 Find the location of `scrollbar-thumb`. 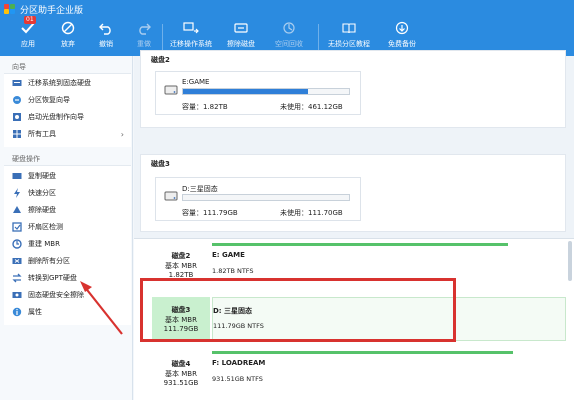

scrollbar-thumb is located at coordinates (570, 261).